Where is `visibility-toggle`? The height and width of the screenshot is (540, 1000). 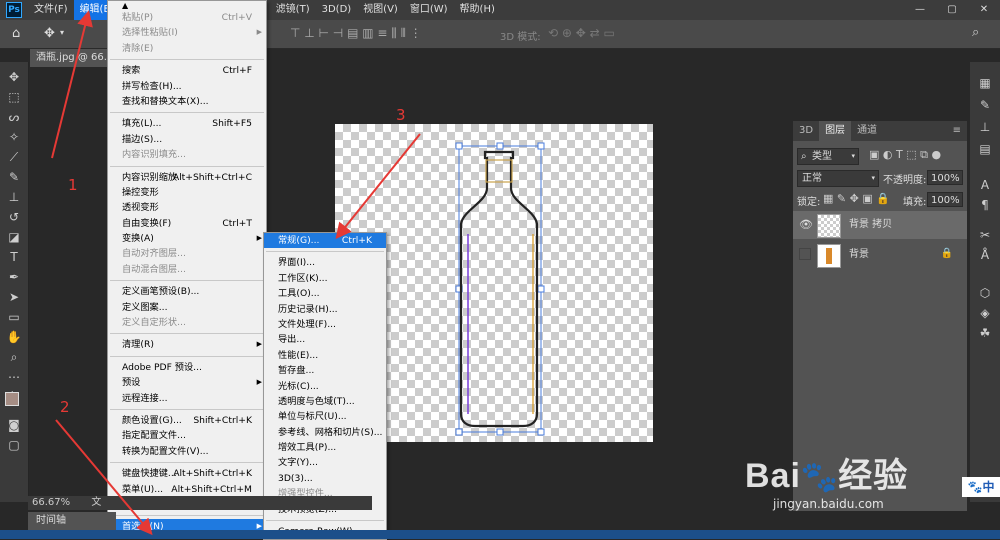
visibility-toggle is located at coordinates (805, 254).